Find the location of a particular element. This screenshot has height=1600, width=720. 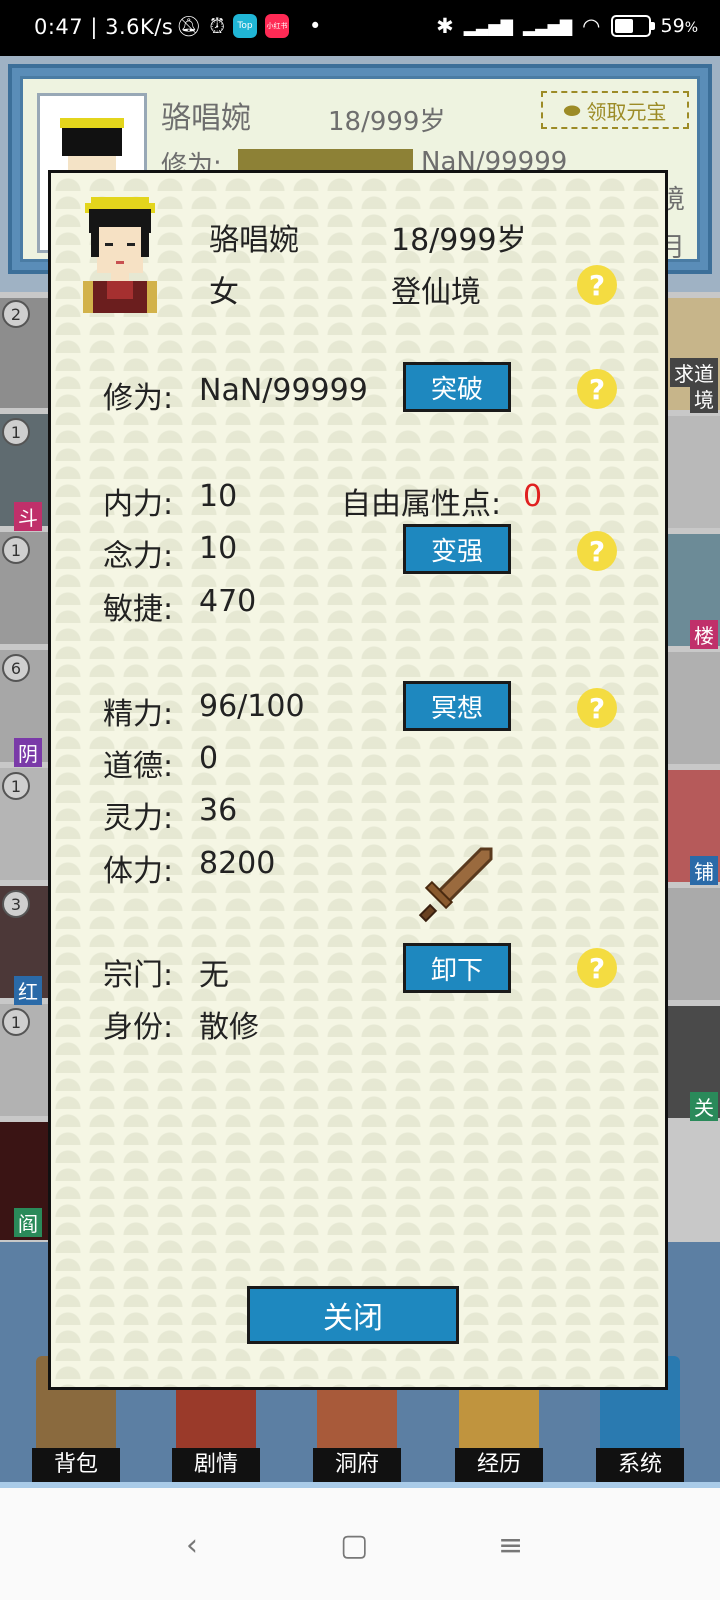

cultivation-label: 修为: is located at coordinates (138, 398).